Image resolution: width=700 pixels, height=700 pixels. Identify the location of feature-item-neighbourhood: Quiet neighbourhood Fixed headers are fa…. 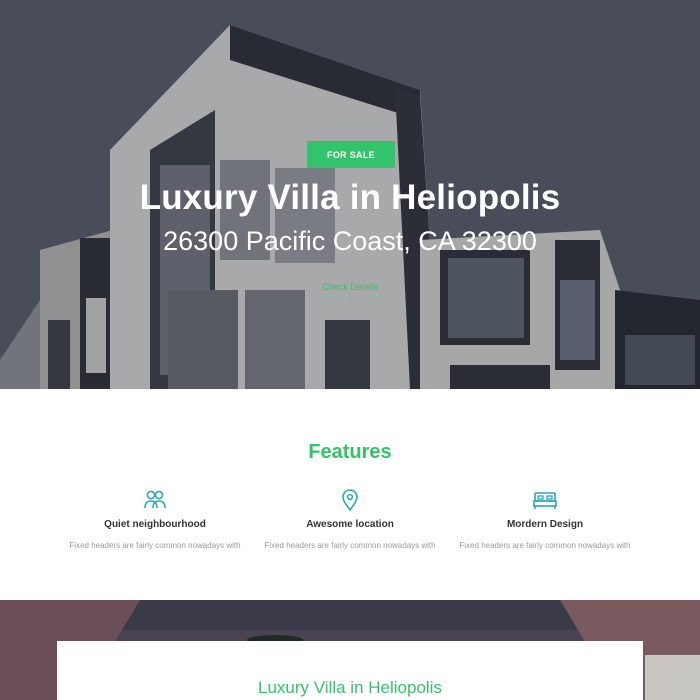
(155, 520).